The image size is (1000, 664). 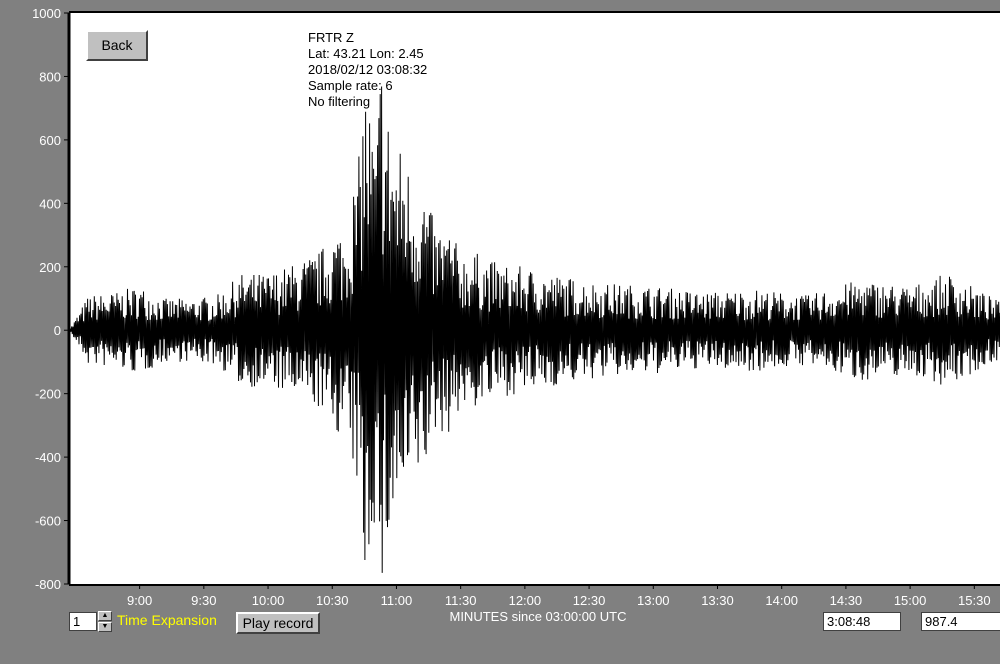 I want to click on y-tick-label: -400, so click(x=48, y=457).